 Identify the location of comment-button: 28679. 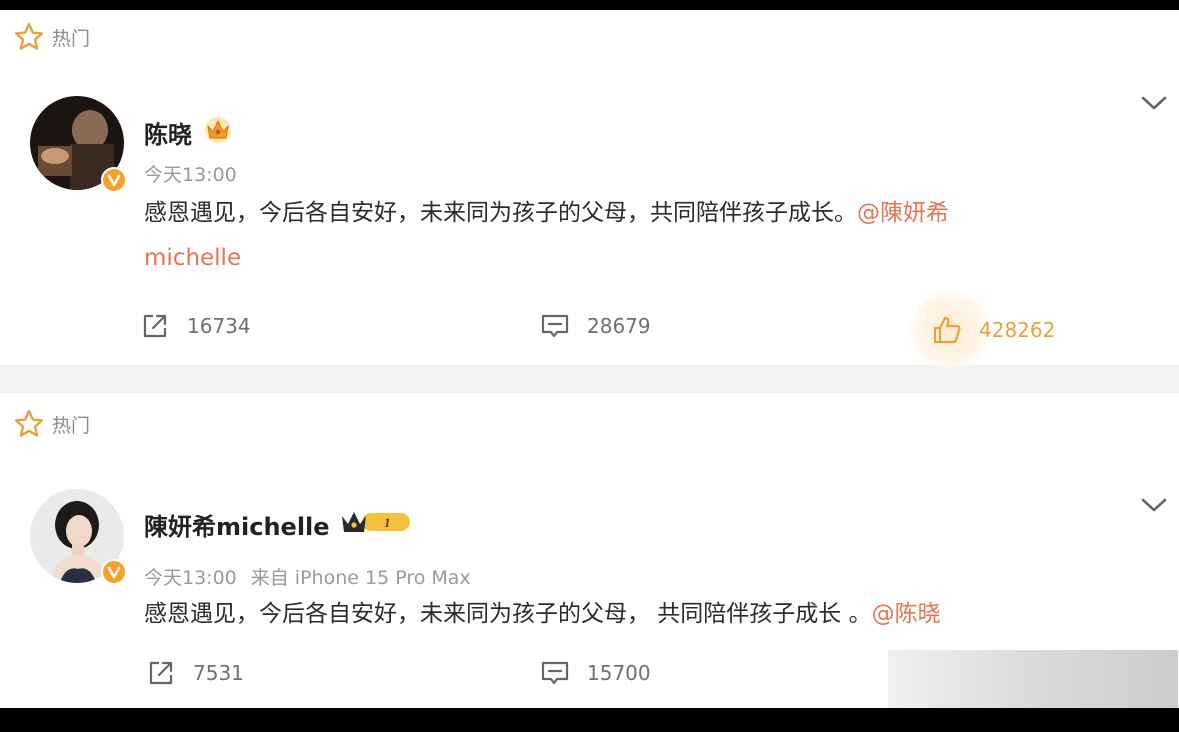
(595, 326).